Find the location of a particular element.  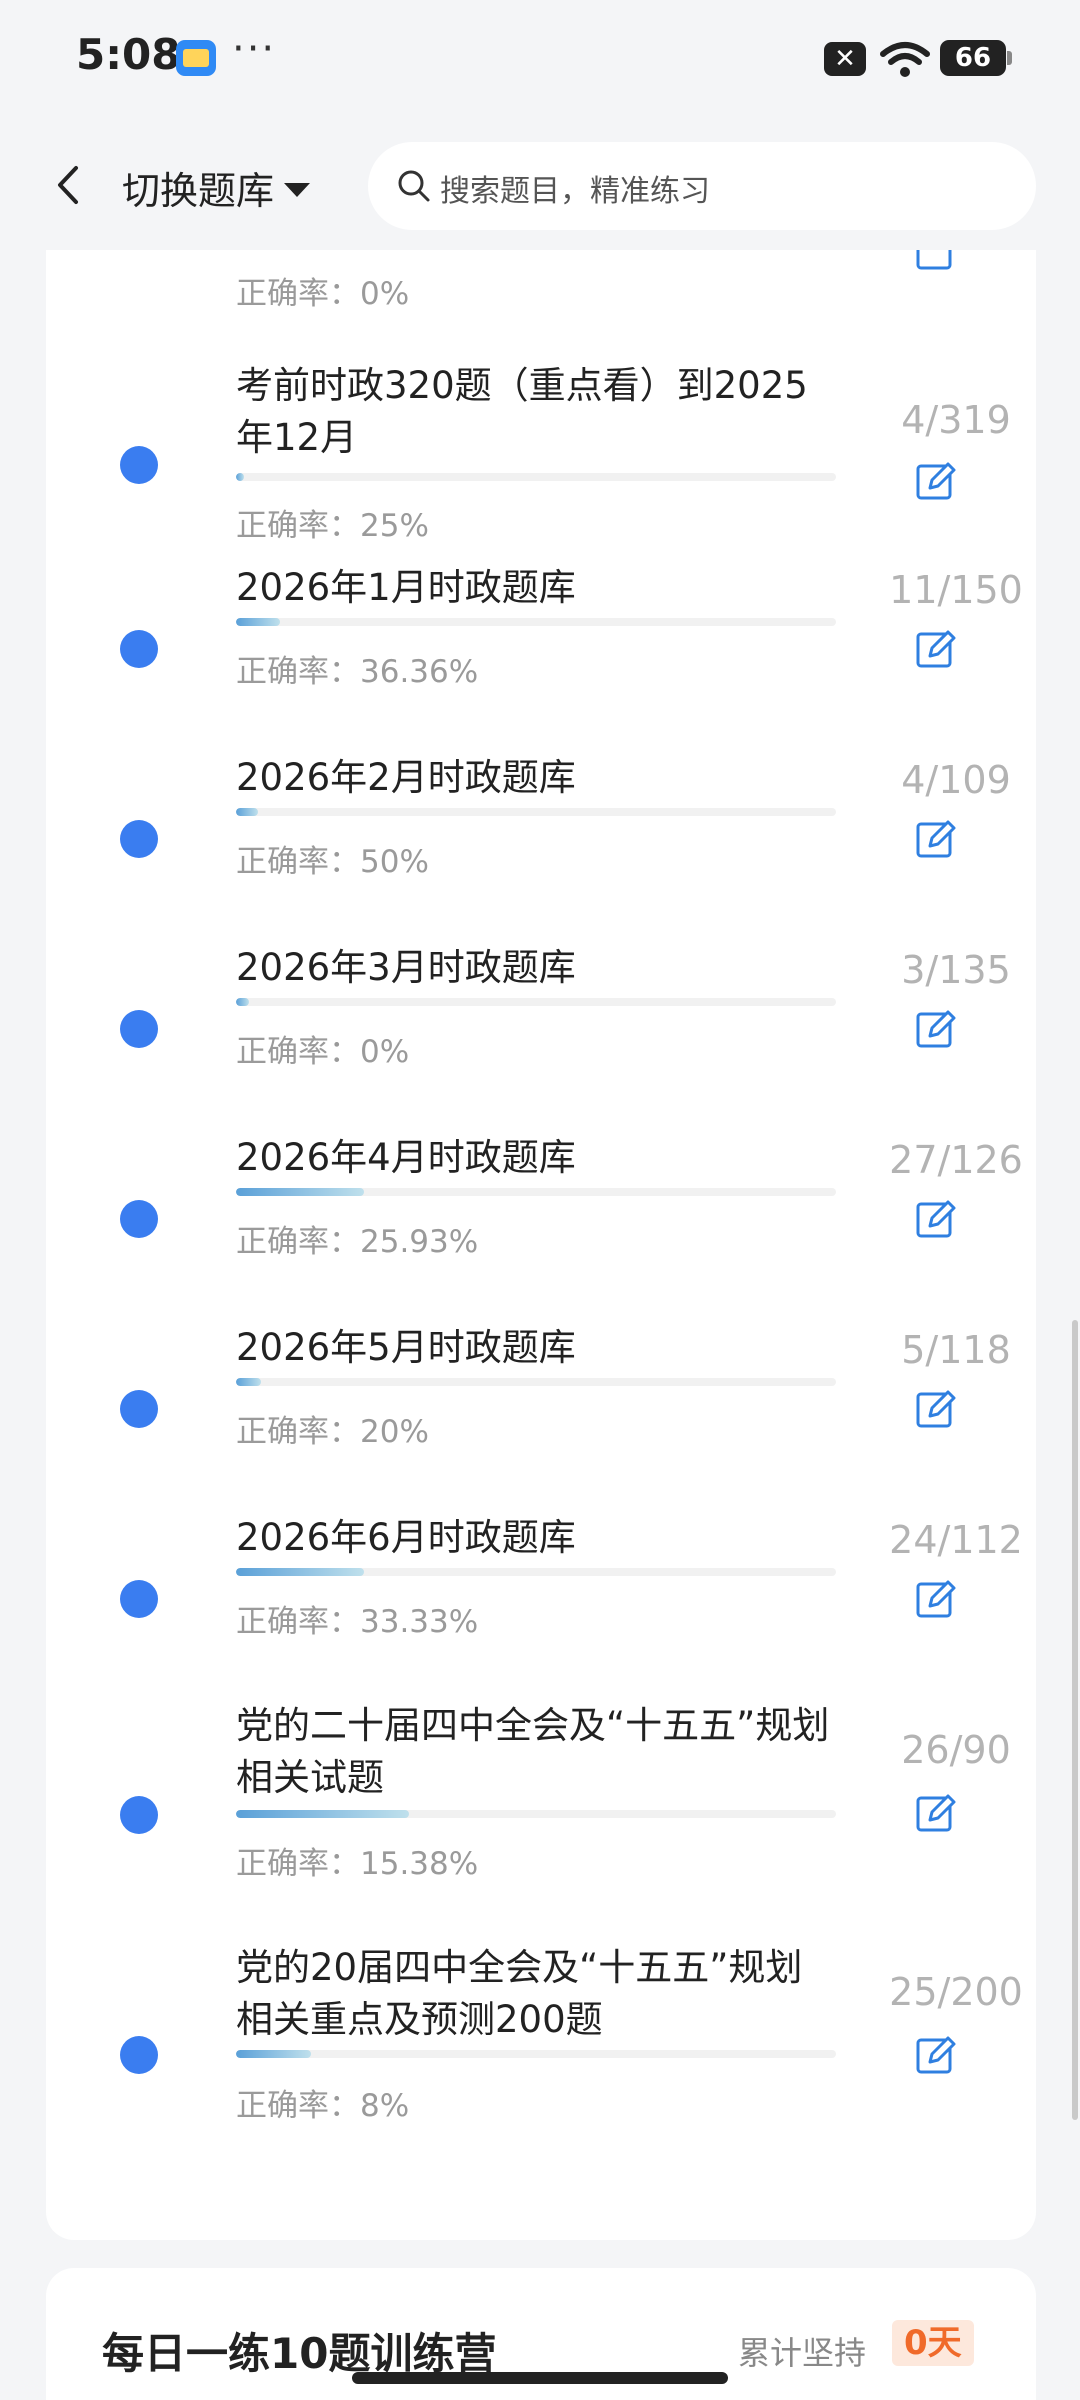

item-count: 26/90 is located at coordinates (956, 1750).